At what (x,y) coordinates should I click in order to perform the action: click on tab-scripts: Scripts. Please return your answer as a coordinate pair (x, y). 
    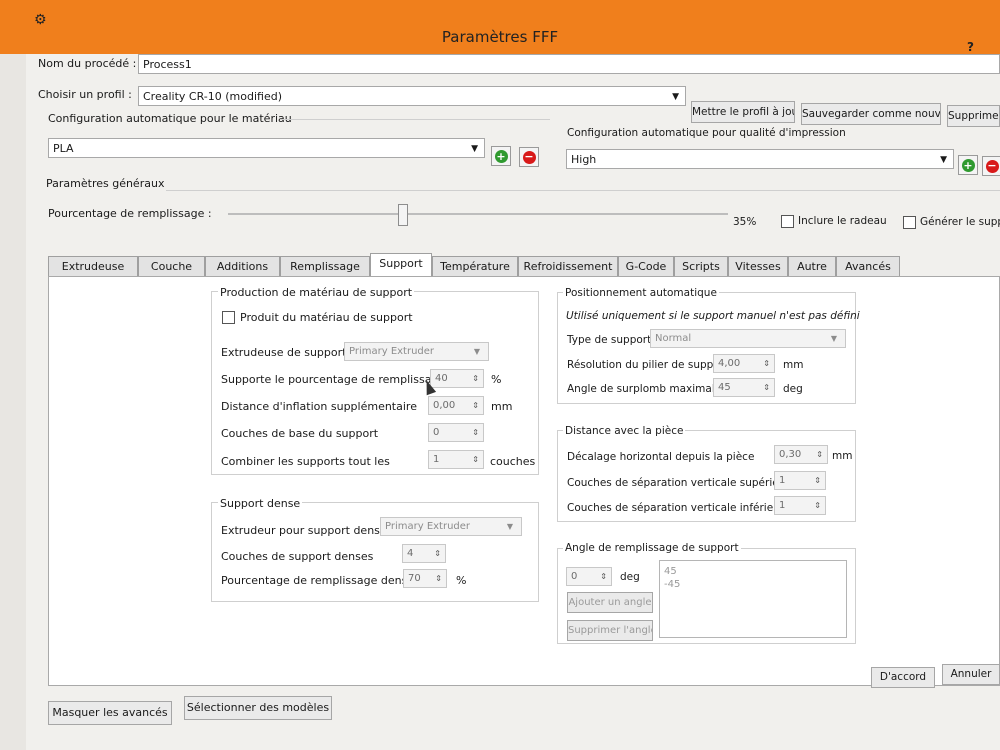
    Looking at the image, I should click on (701, 266).